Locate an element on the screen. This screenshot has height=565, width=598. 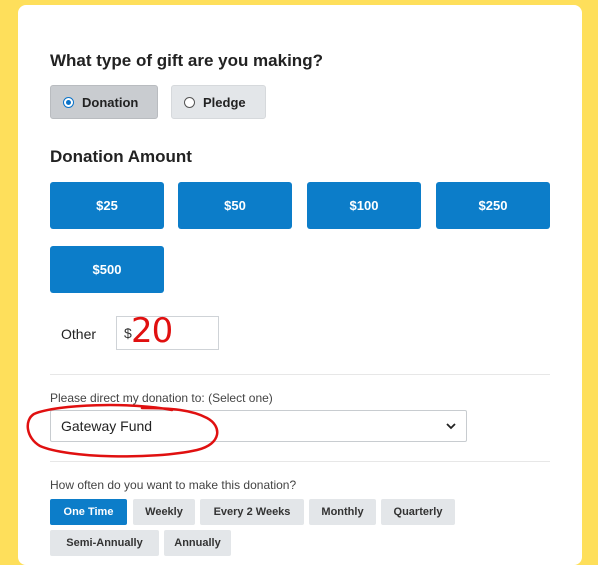
amount-100-button: $100 is located at coordinates (364, 205).